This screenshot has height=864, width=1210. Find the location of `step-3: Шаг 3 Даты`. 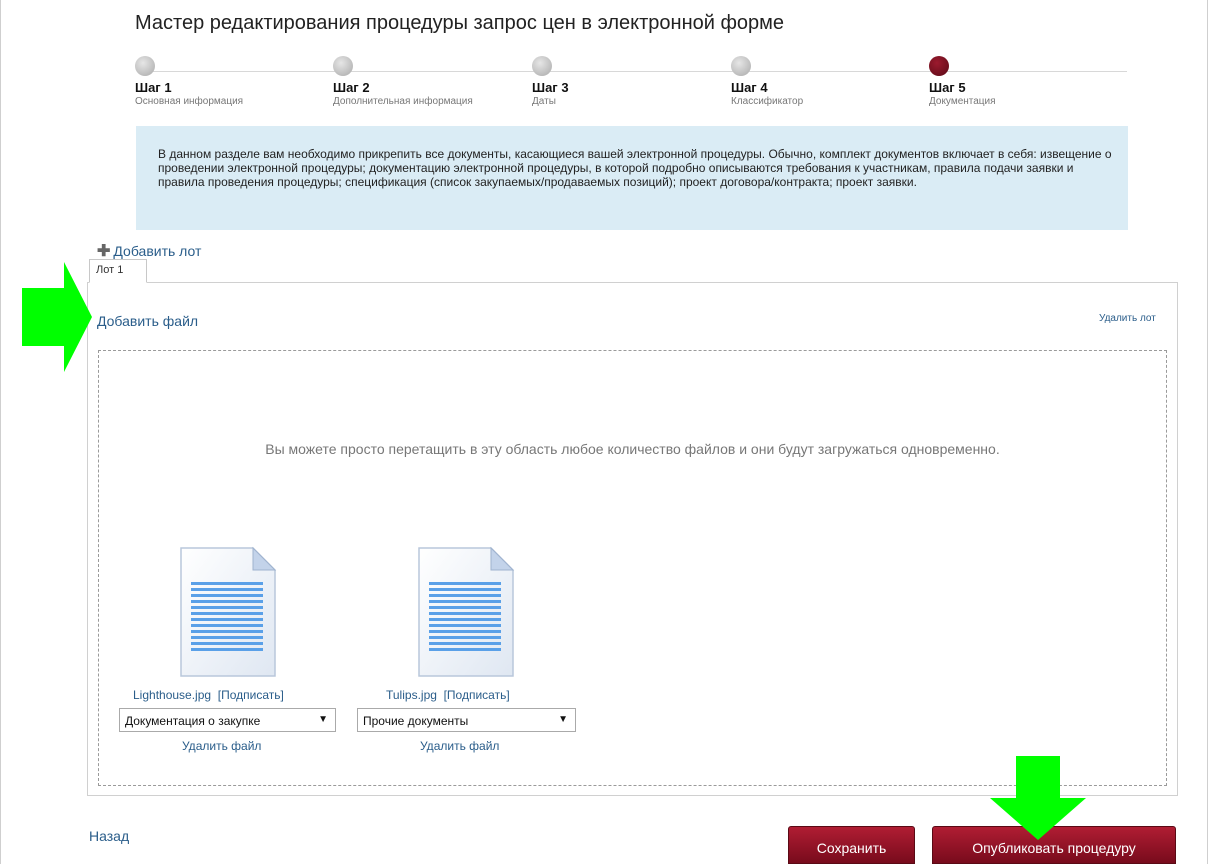

step-3: Шаг 3 Даты is located at coordinates (622, 81).